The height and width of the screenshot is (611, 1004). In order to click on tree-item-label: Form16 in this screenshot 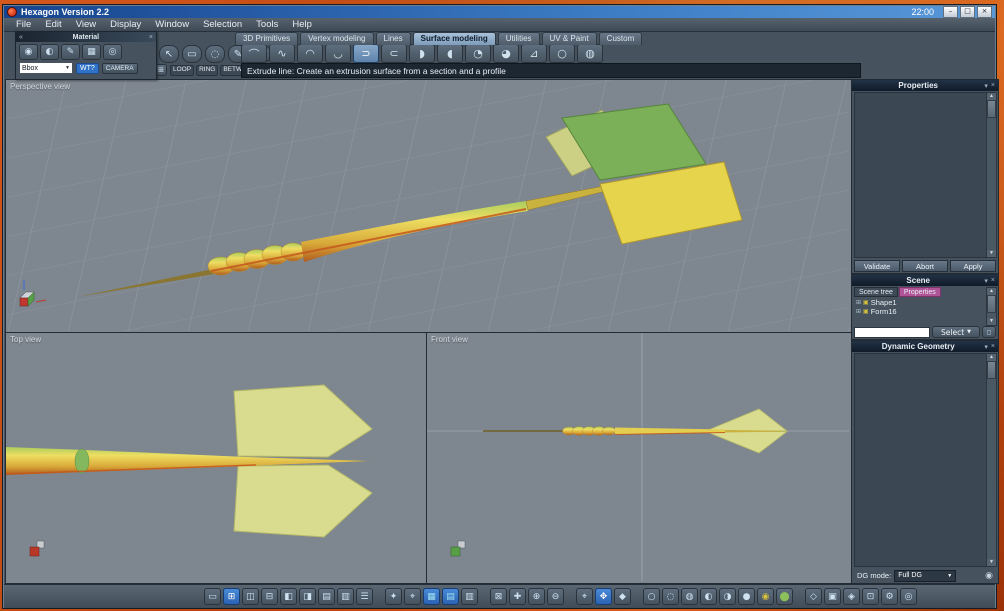, I will do `click(884, 311)`.